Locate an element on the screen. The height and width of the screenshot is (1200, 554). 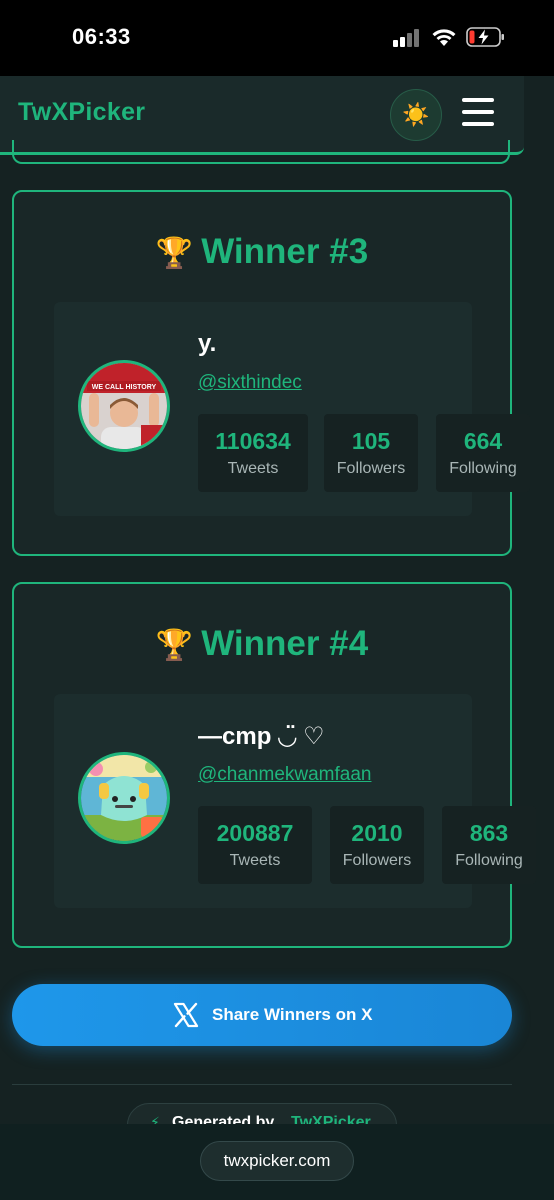
stat-tweets: 110634 Tweets is located at coordinates (253, 453).